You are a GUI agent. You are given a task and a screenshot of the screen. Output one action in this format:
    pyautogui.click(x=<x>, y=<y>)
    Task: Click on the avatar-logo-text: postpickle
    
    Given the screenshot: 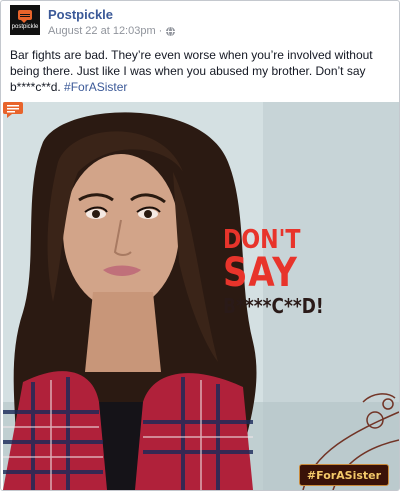 What is the action you would take?
    pyautogui.click(x=25, y=27)
    